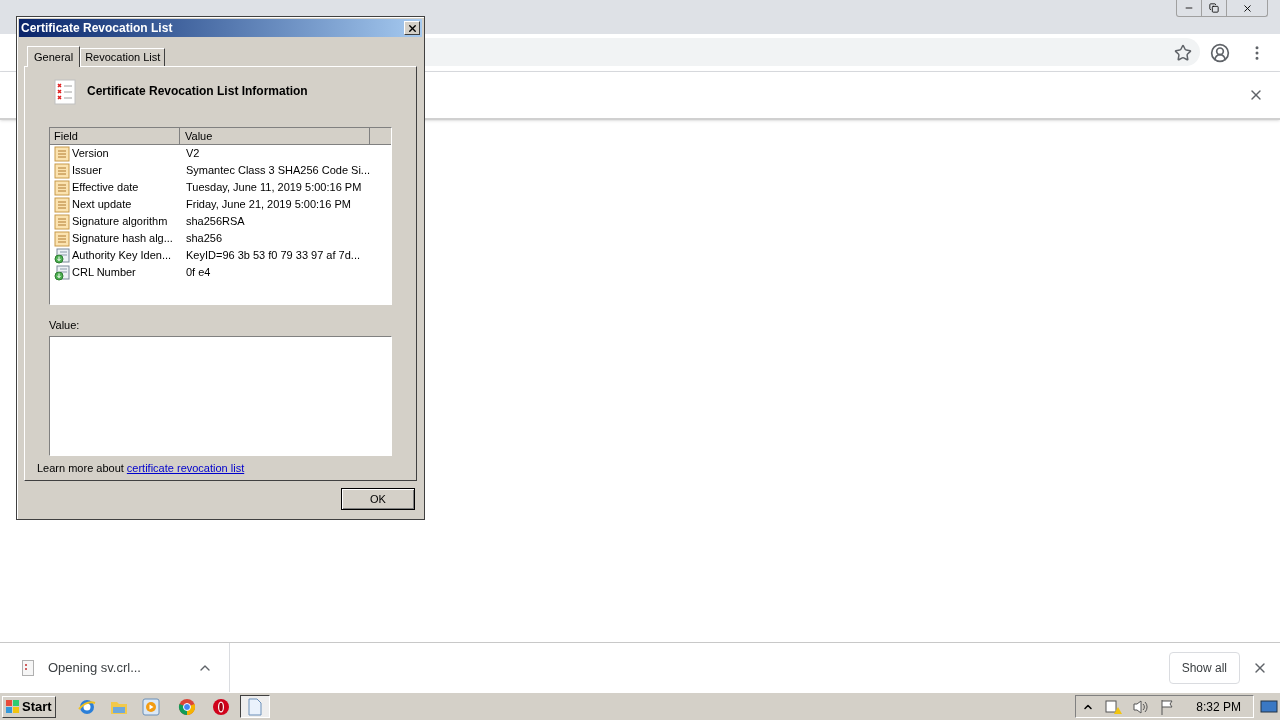 Image resolution: width=1280 pixels, height=720 pixels. What do you see at coordinates (1269, 706) in the screenshot?
I see `desktop-icon` at bounding box center [1269, 706].